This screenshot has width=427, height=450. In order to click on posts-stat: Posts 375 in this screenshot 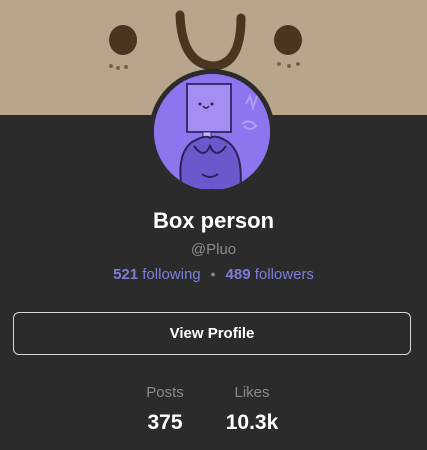, I will do `click(165, 410)`.